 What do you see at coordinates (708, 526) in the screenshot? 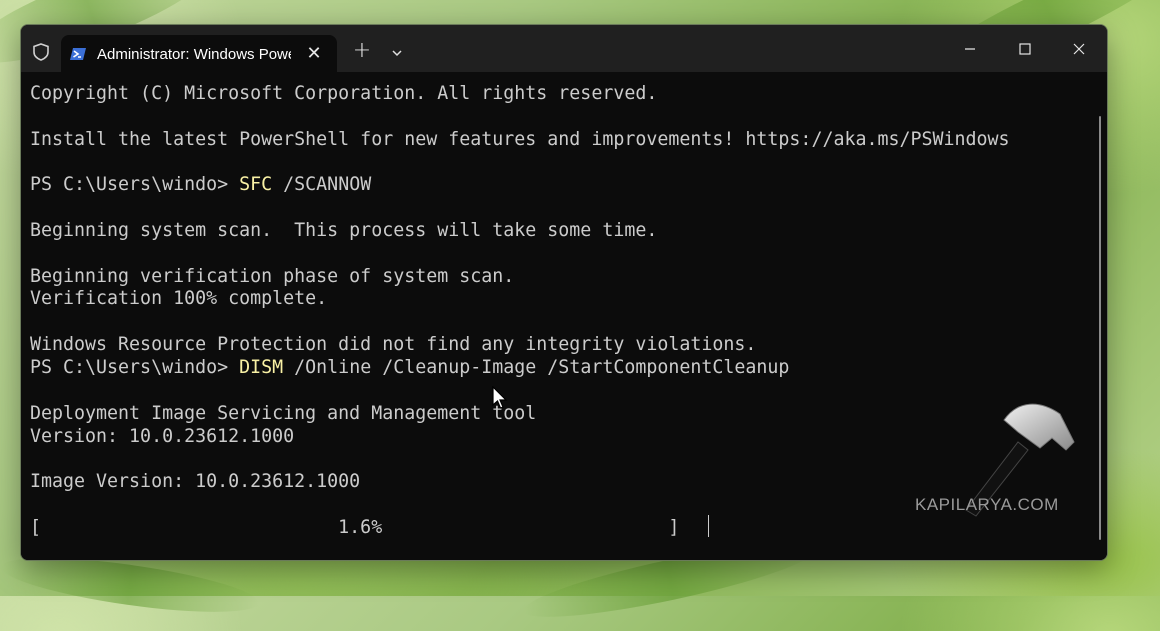
I see `text-cursor` at bounding box center [708, 526].